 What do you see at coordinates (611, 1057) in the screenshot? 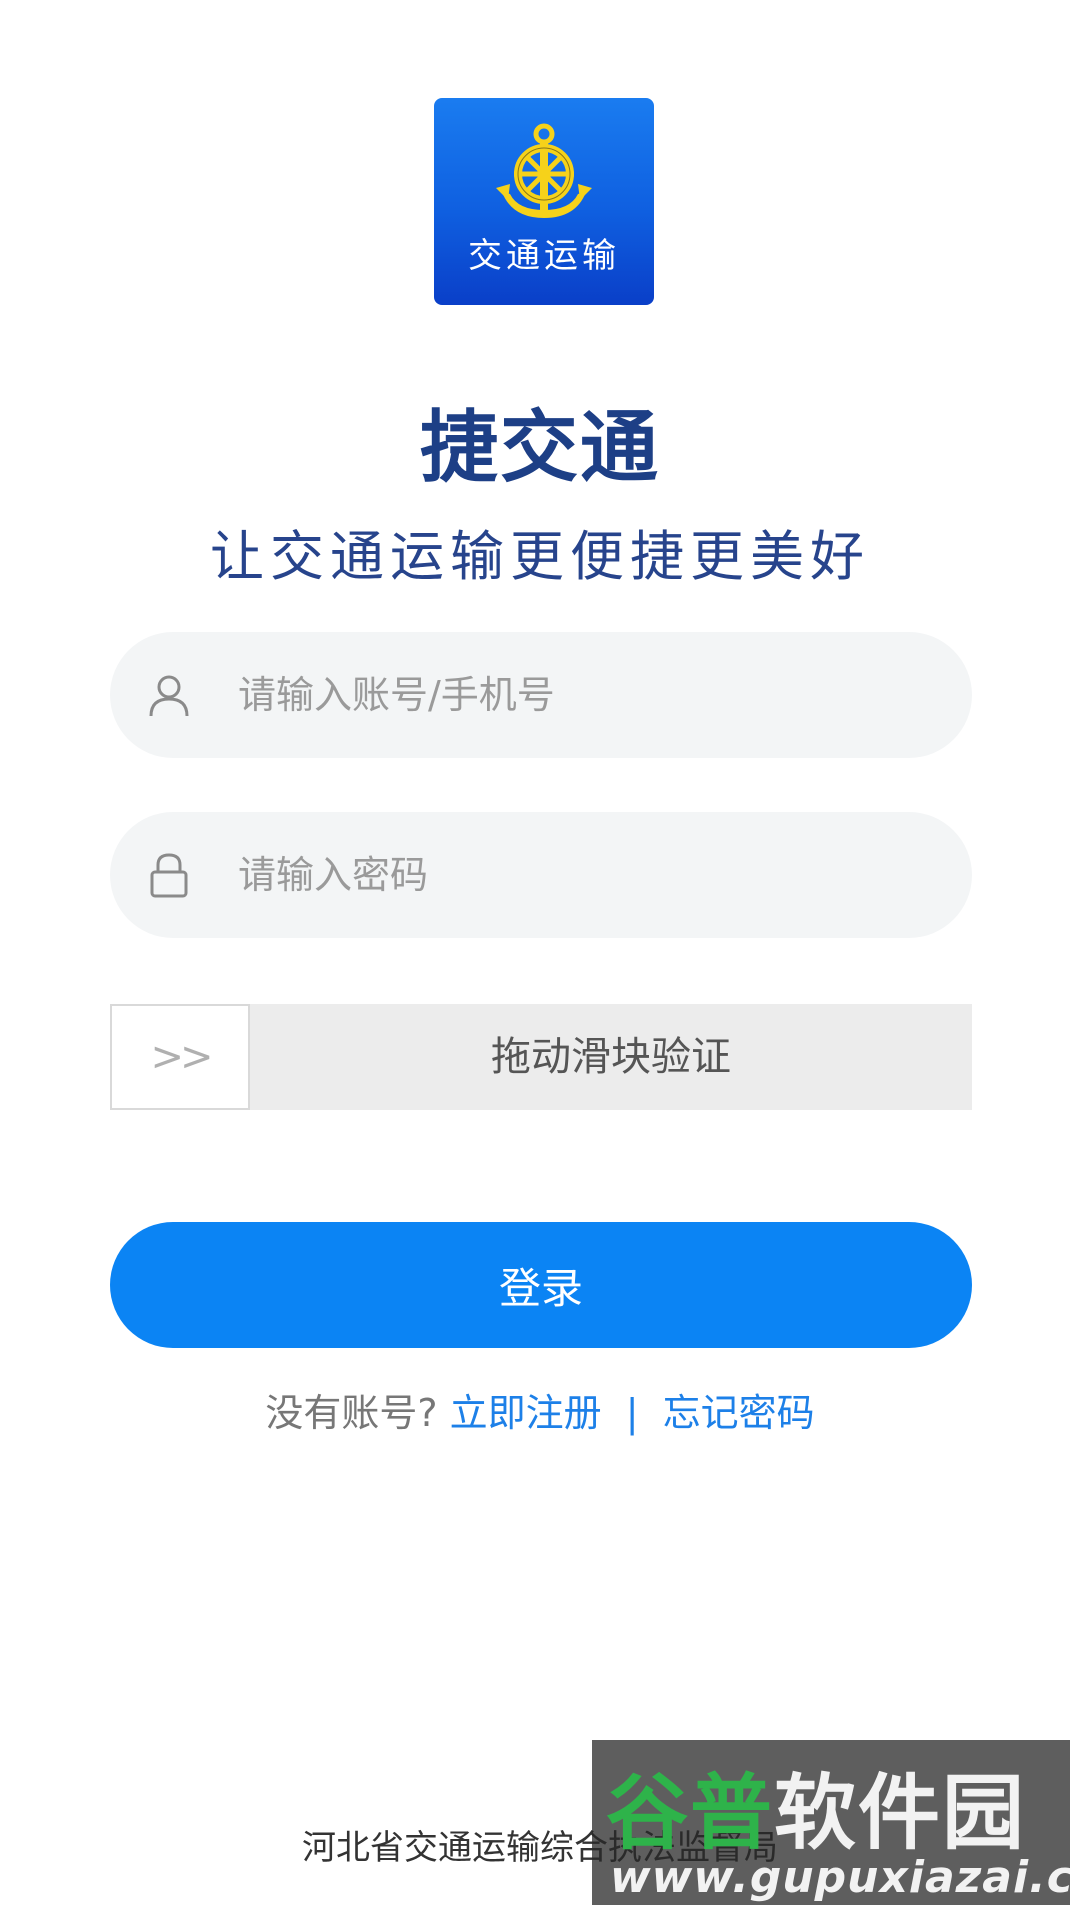
I see `slider-label: 拖动滑块验证` at bounding box center [611, 1057].